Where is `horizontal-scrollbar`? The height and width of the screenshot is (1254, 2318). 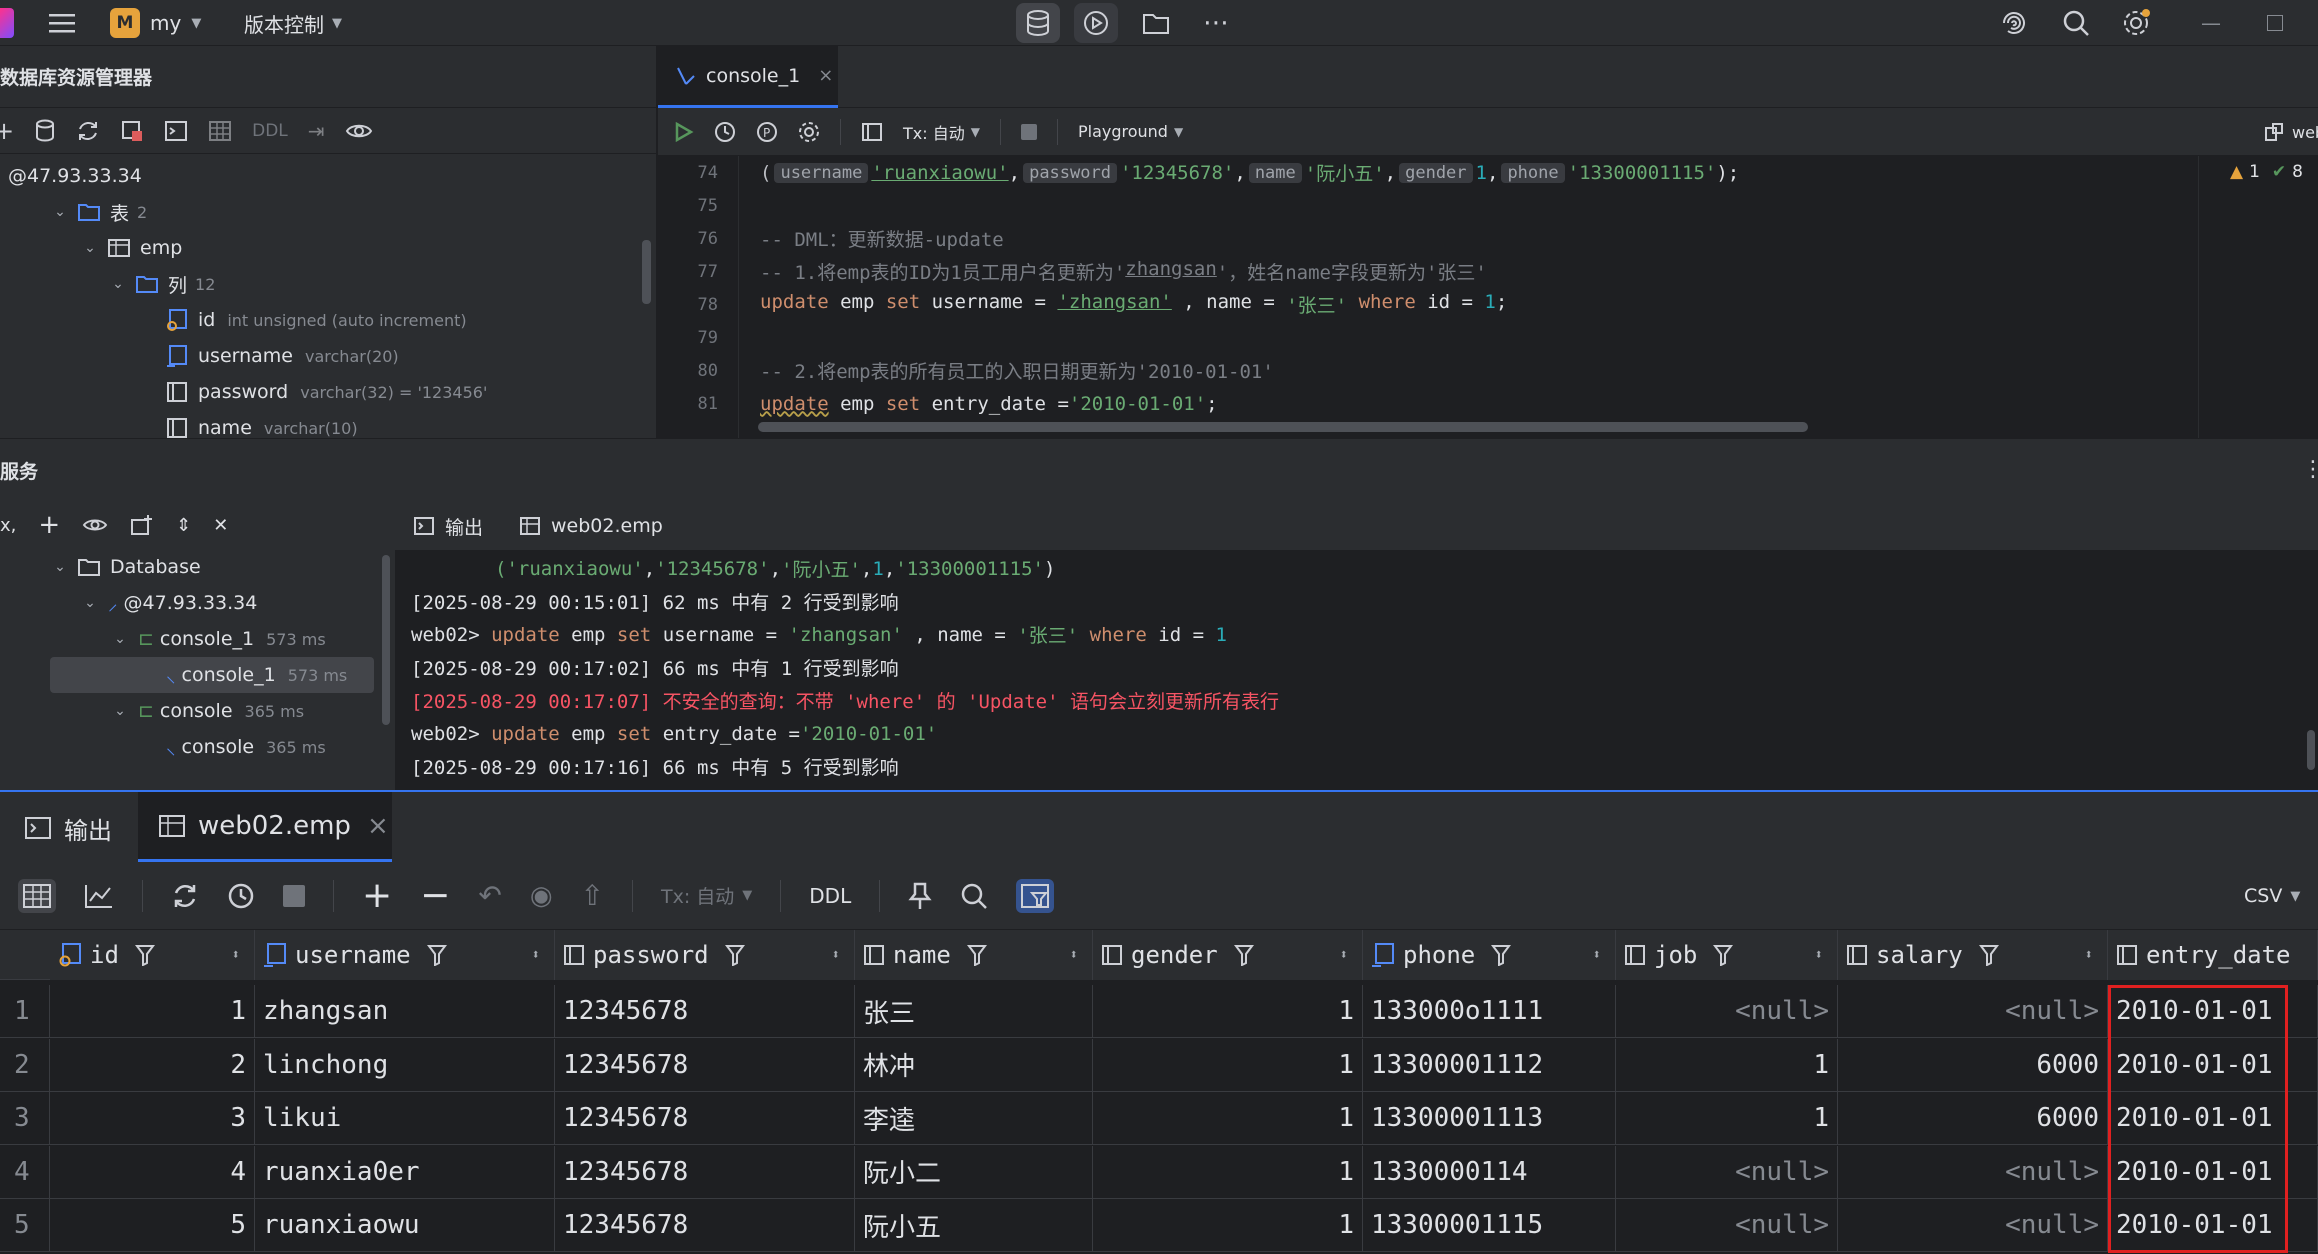 horizontal-scrollbar is located at coordinates (1283, 427).